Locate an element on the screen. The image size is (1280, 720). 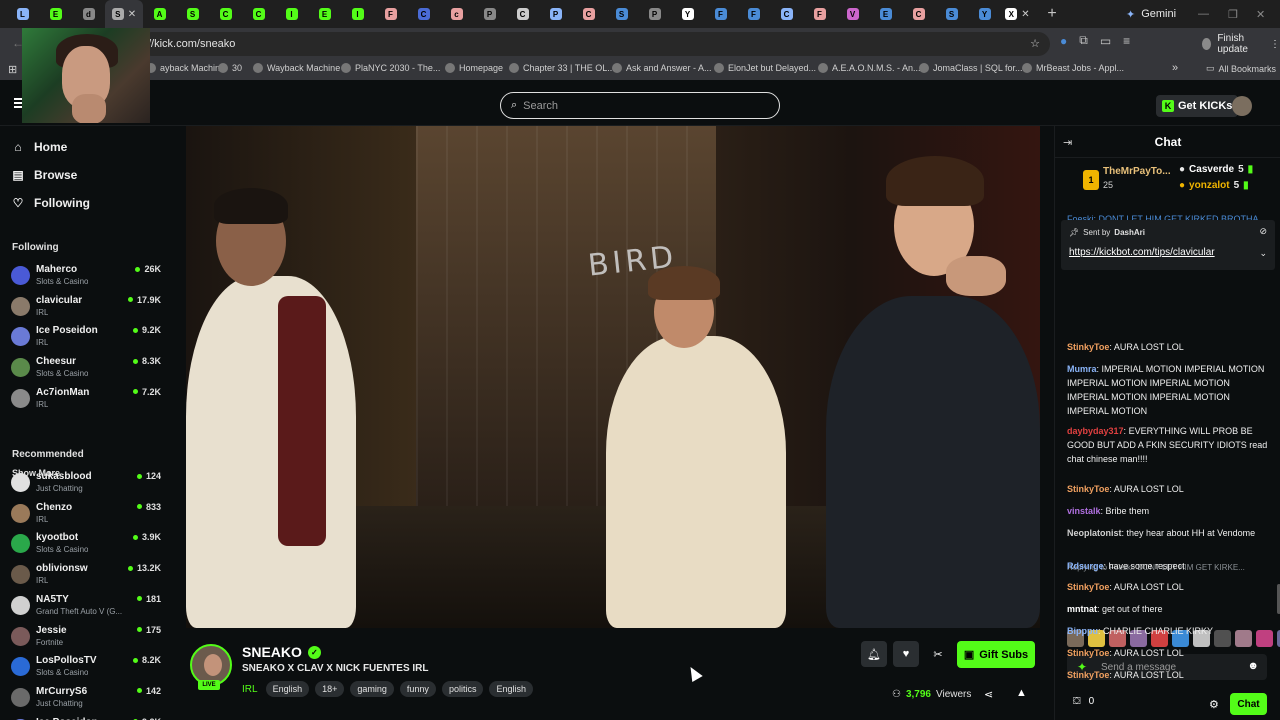
notification-bell-icon: 🔔︎ is located at coordinates (874, 654).